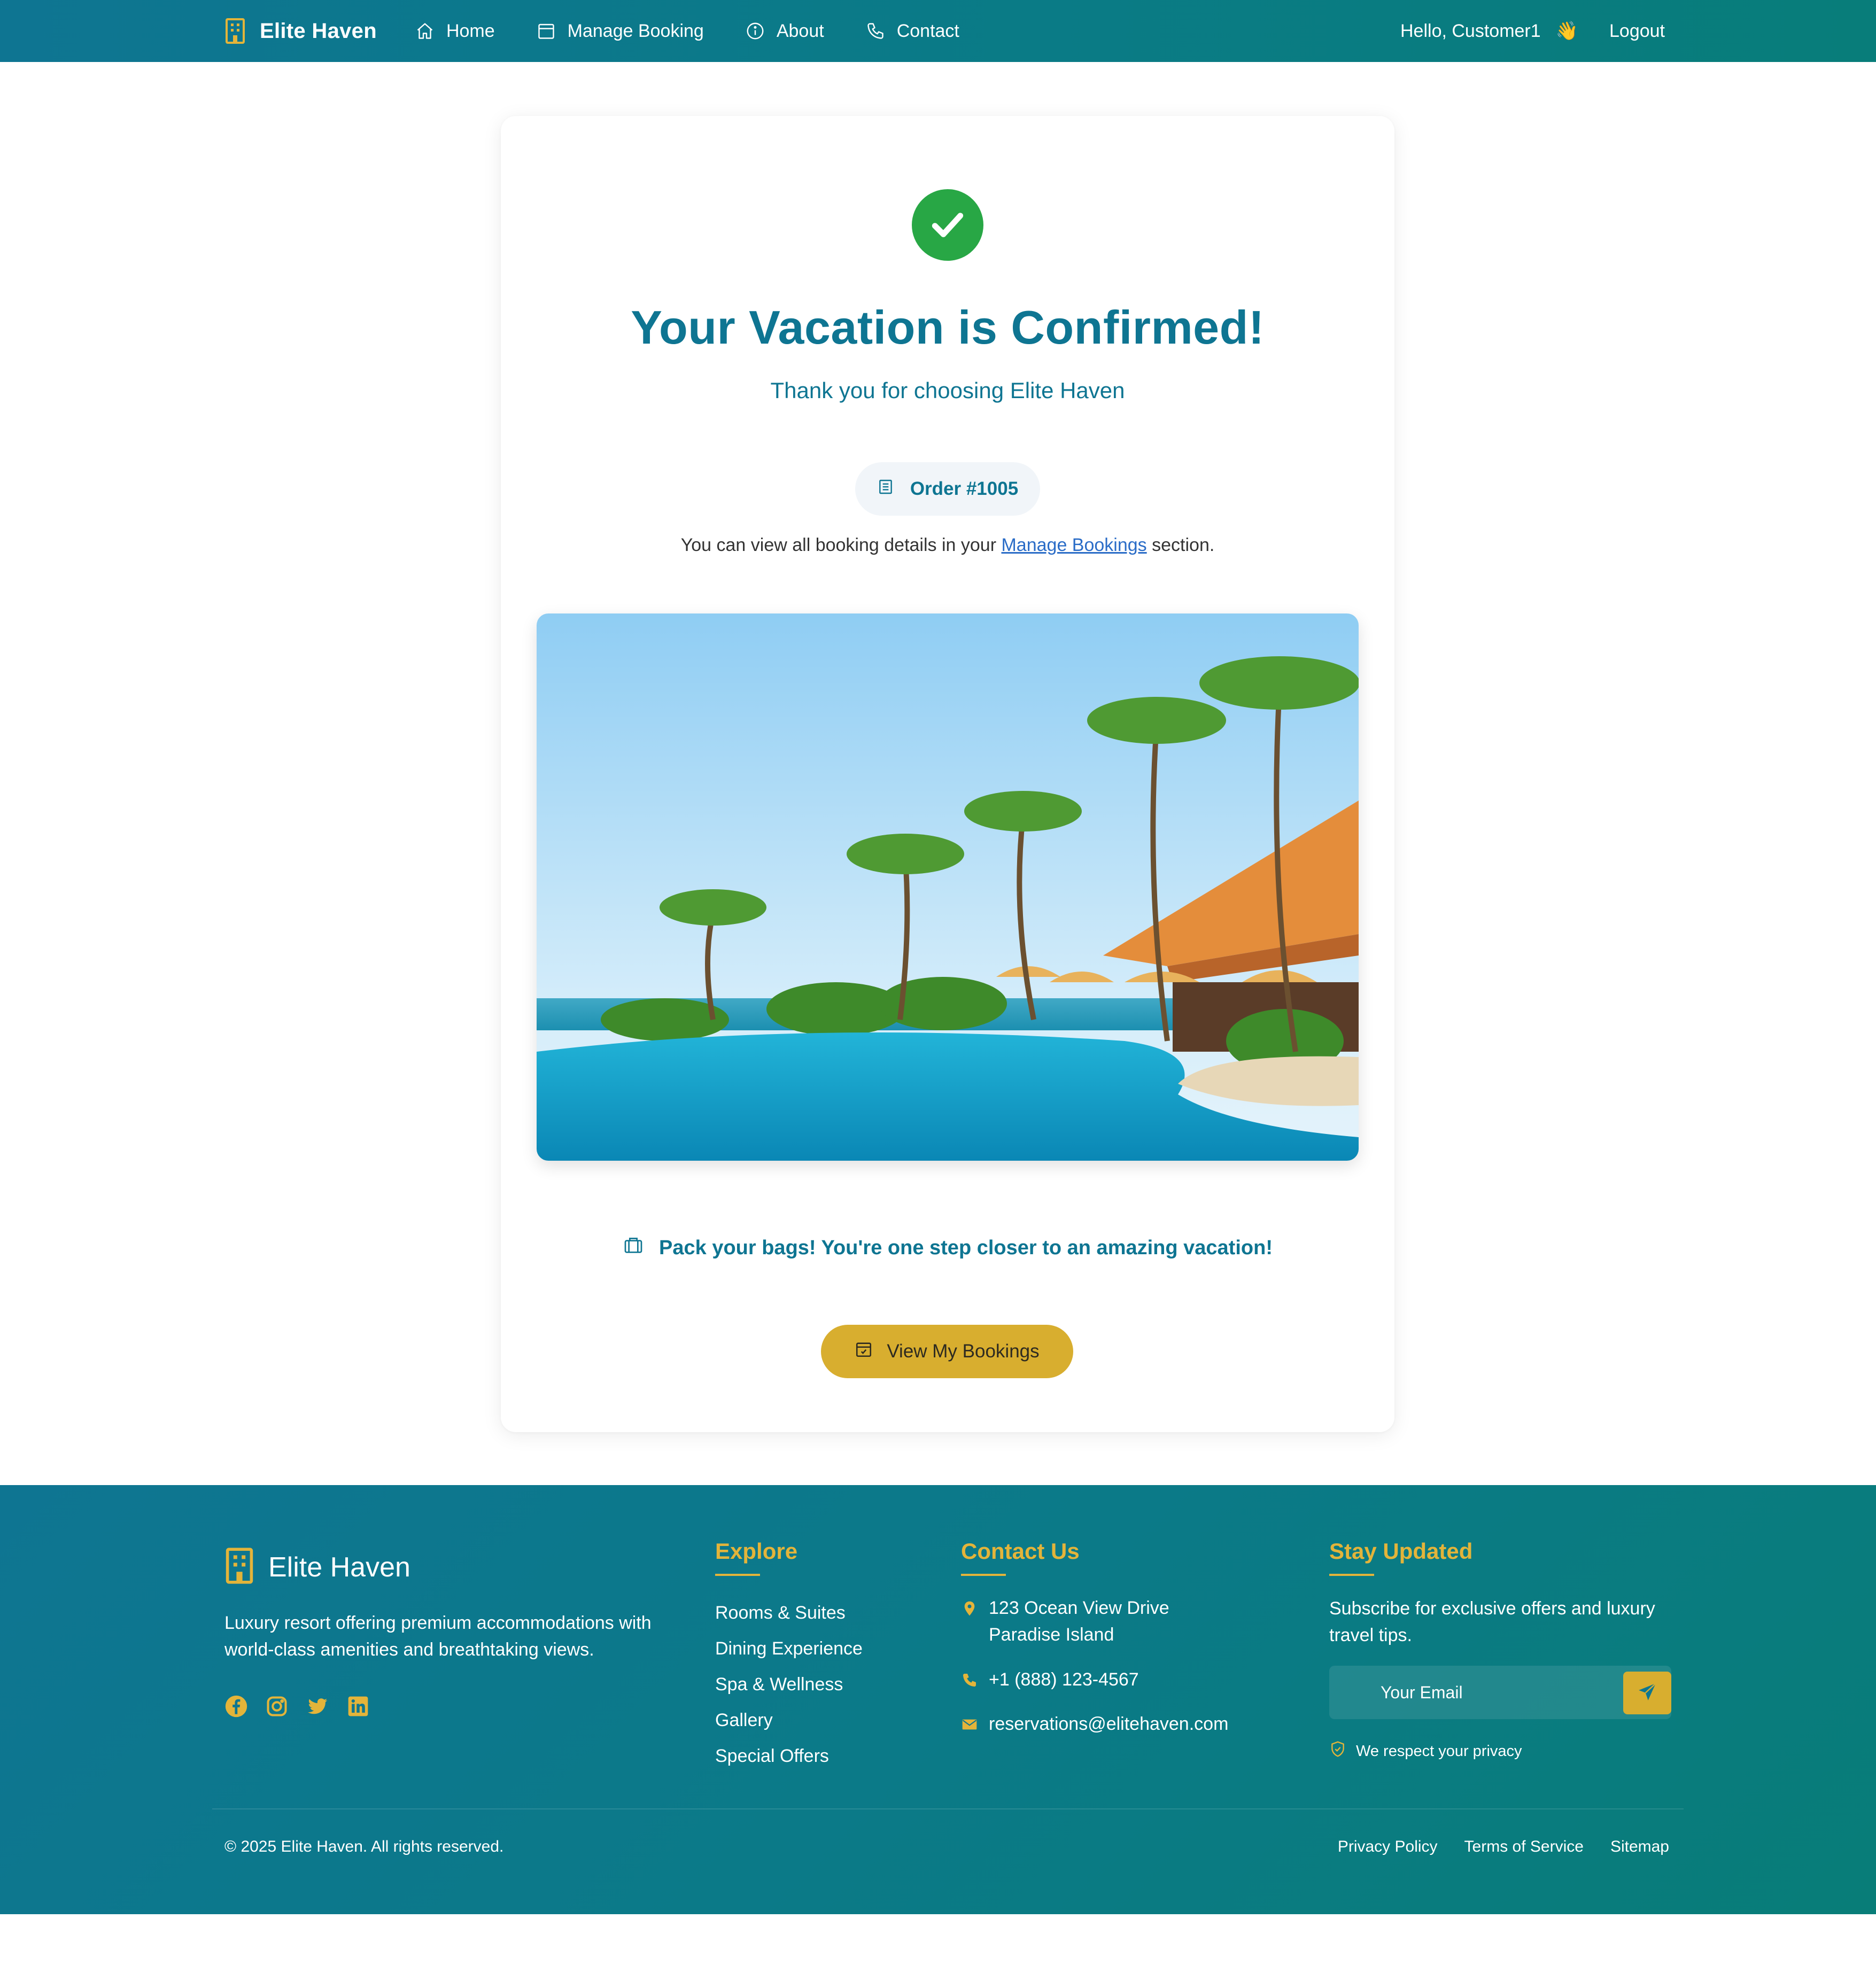 The height and width of the screenshot is (1981, 1876). What do you see at coordinates (963, 1351) in the screenshot?
I see `view-bookings-label: View My Bookings` at bounding box center [963, 1351].